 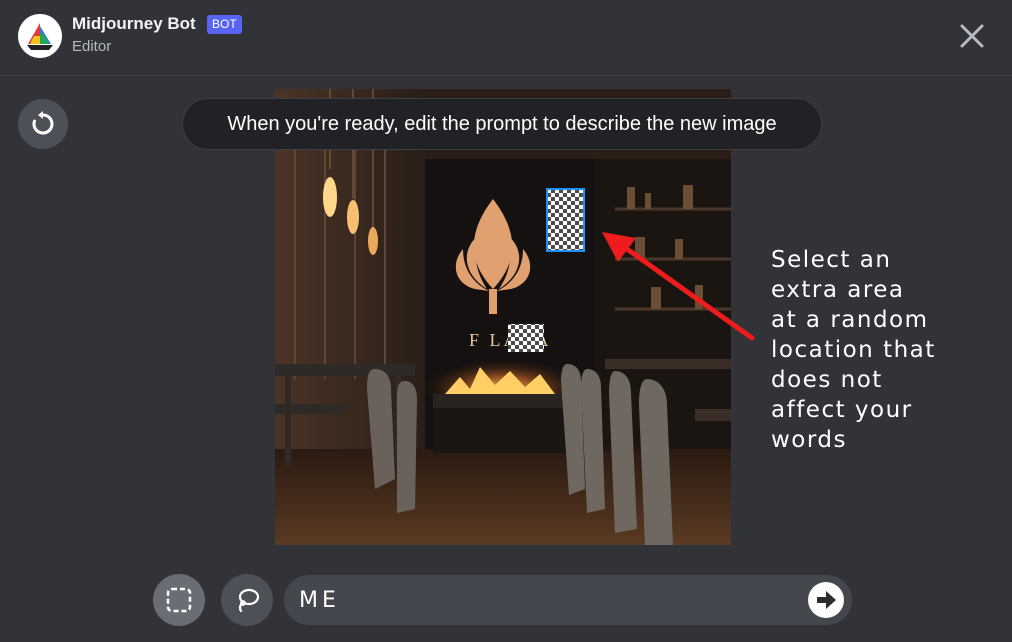 What do you see at coordinates (850, 320) in the screenshot?
I see `annotation-line: at a random` at bounding box center [850, 320].